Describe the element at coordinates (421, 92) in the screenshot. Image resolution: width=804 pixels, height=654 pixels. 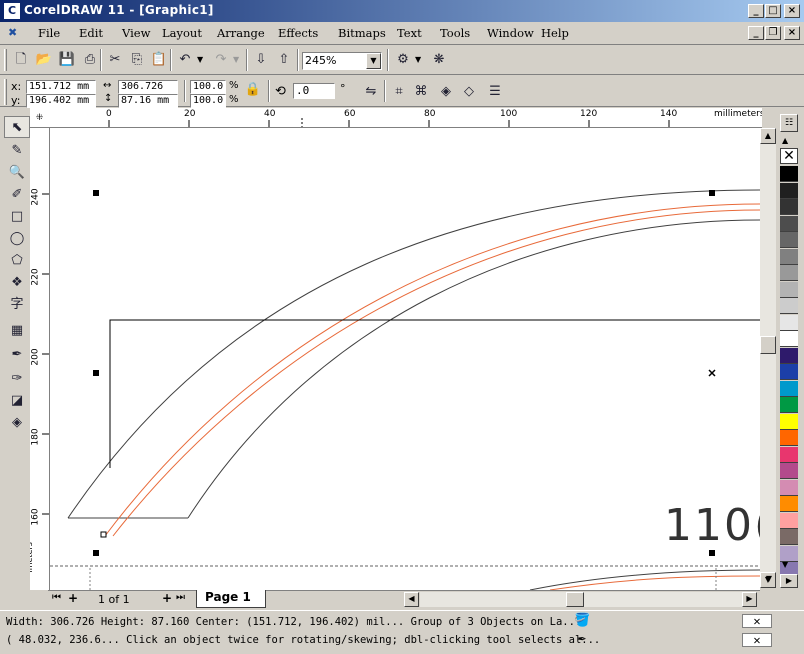
I see `ungroup-icon: ⌘` at that location.